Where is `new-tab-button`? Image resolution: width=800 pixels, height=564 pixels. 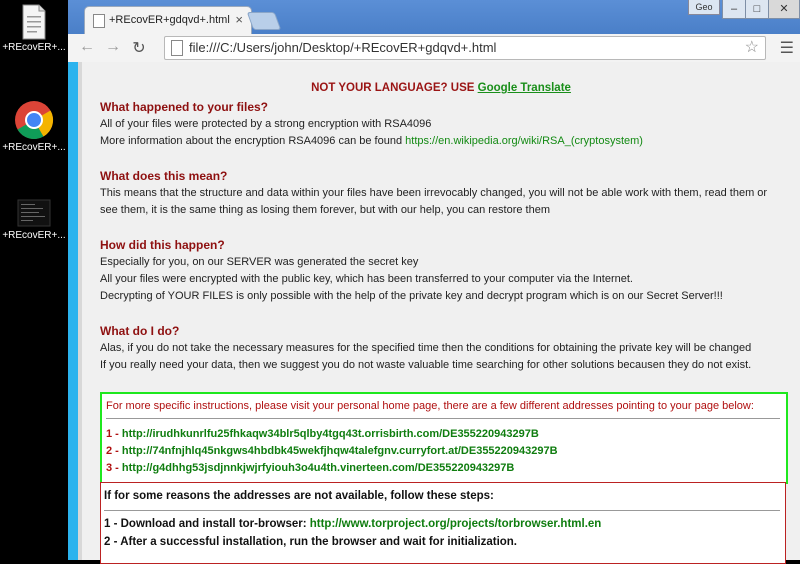 new-tab-button is located at coordinates (264, 21).